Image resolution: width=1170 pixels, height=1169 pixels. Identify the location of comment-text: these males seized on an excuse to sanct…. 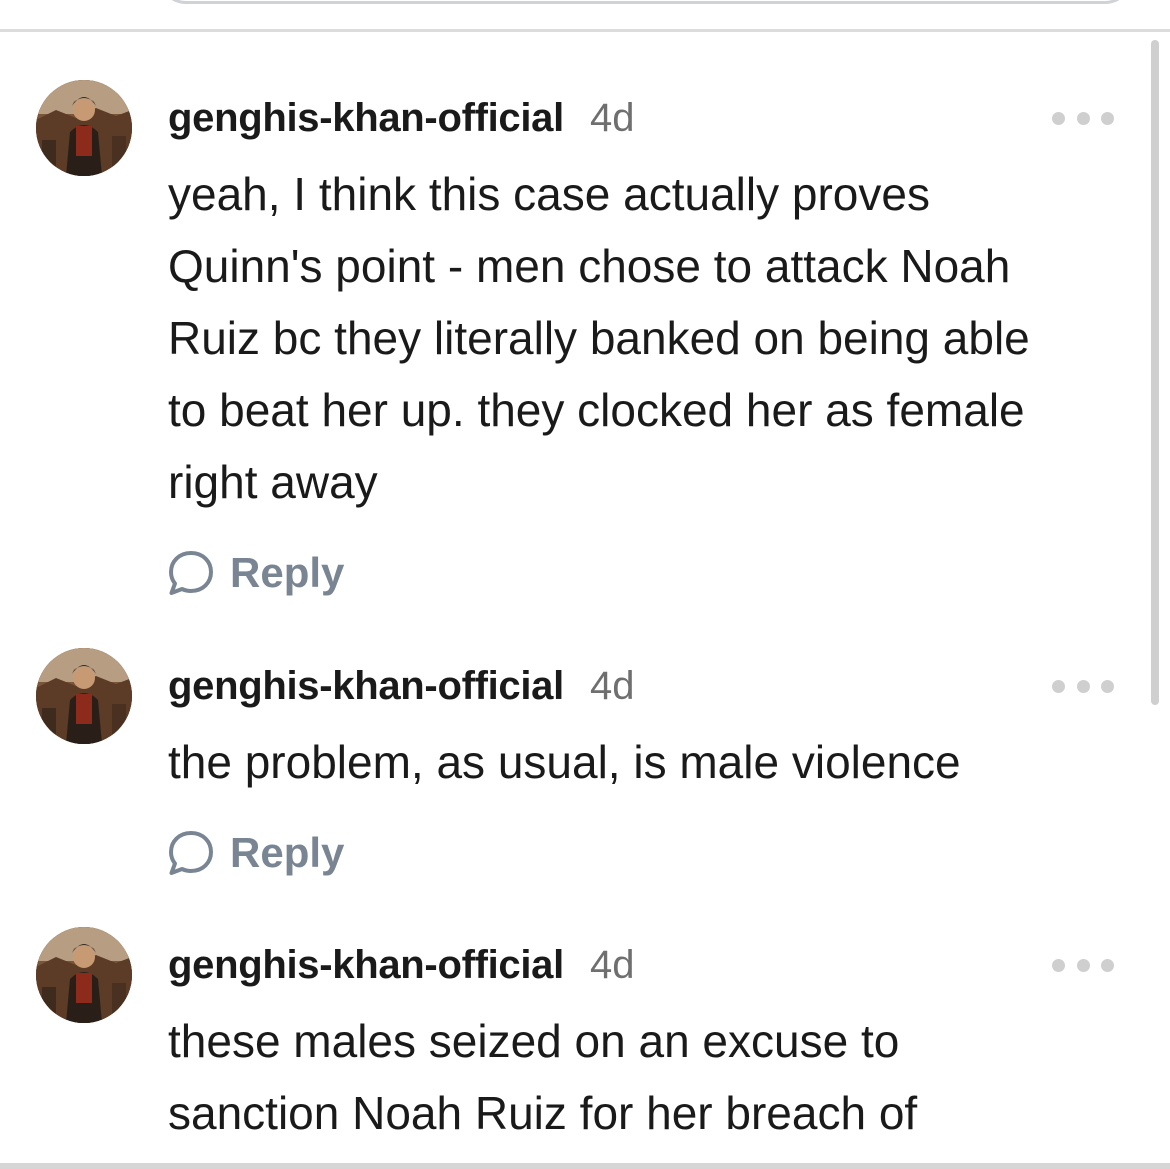
(543, 1077).